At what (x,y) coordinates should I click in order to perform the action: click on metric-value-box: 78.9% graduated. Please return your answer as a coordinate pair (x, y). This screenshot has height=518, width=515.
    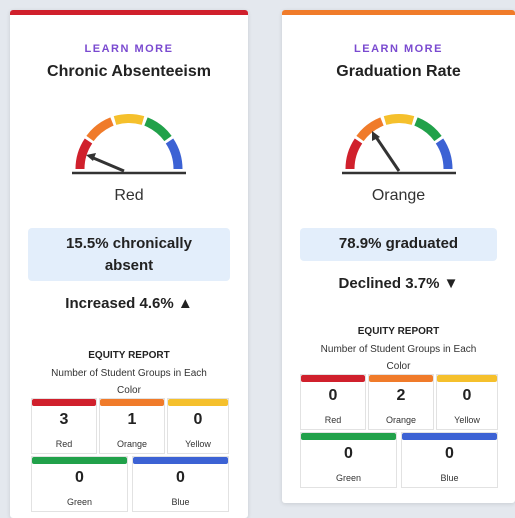
    Looking at the image, I should click on (398, 244).